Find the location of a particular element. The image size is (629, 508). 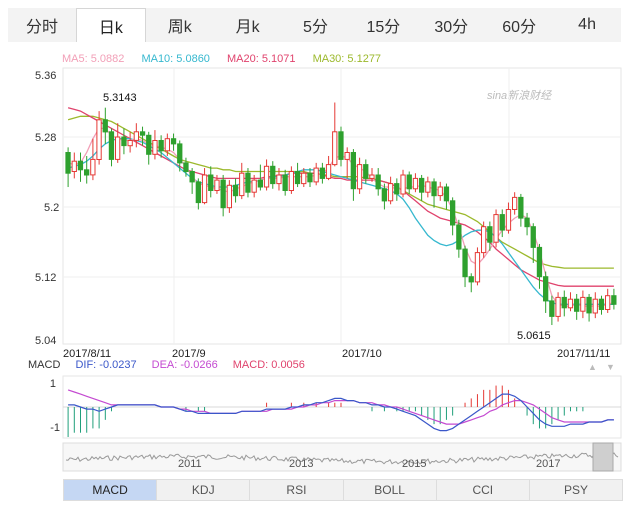

x-tick-label: 2017/10 is located at coordinates (362, 354).